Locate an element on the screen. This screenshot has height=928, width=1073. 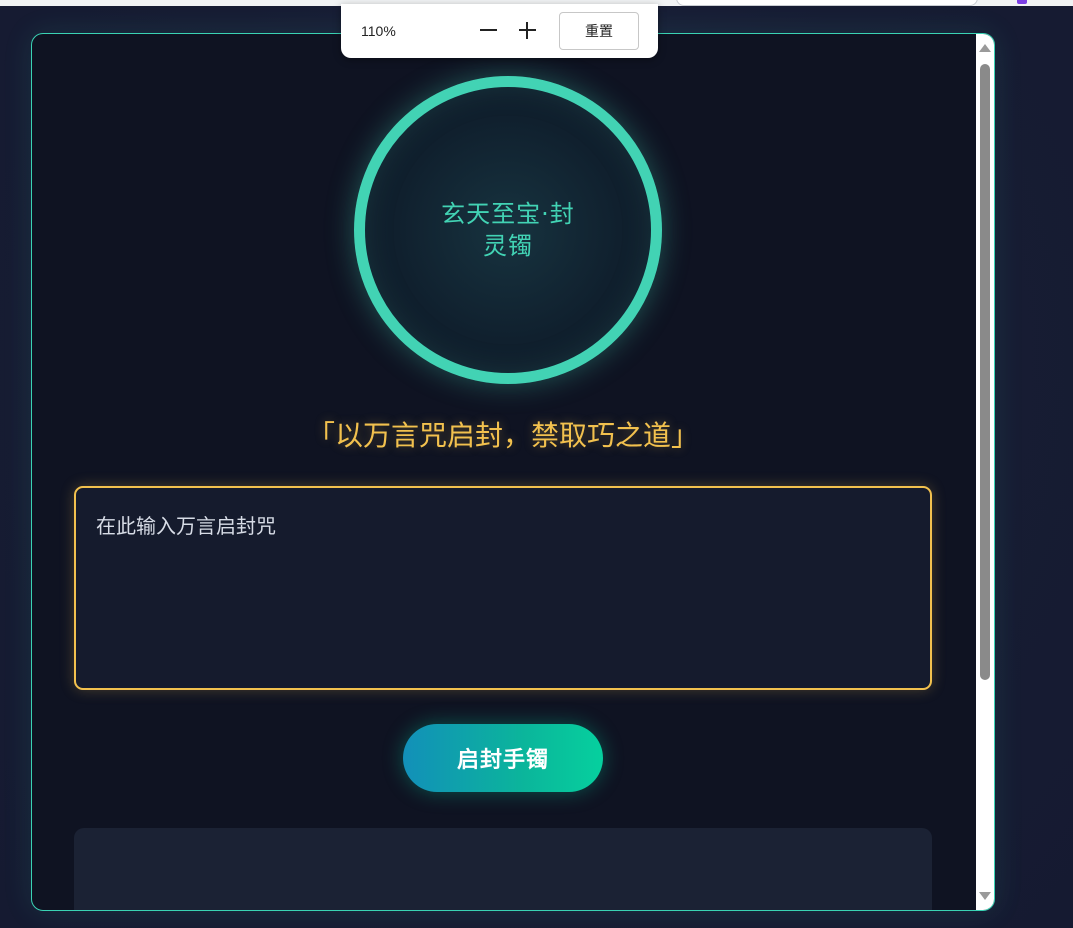
address-bar is located at coordinates (827, 3).